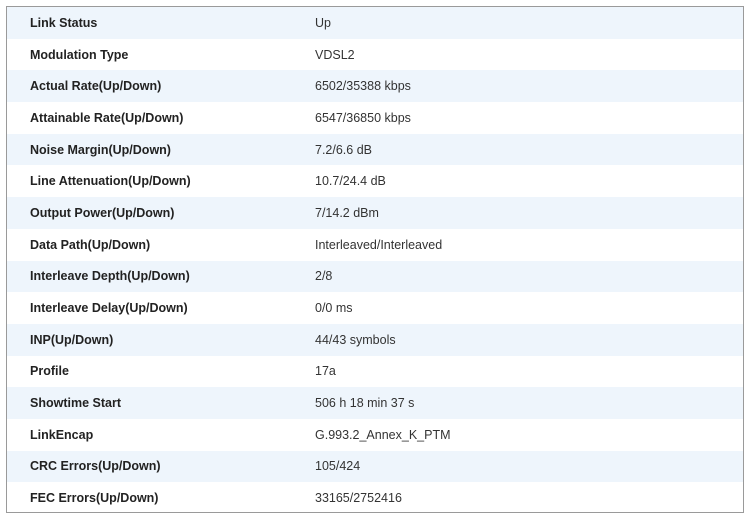  Describe the element at coordinates (325, 371) in the screenshot. I see `row-value: 17a` at that location.